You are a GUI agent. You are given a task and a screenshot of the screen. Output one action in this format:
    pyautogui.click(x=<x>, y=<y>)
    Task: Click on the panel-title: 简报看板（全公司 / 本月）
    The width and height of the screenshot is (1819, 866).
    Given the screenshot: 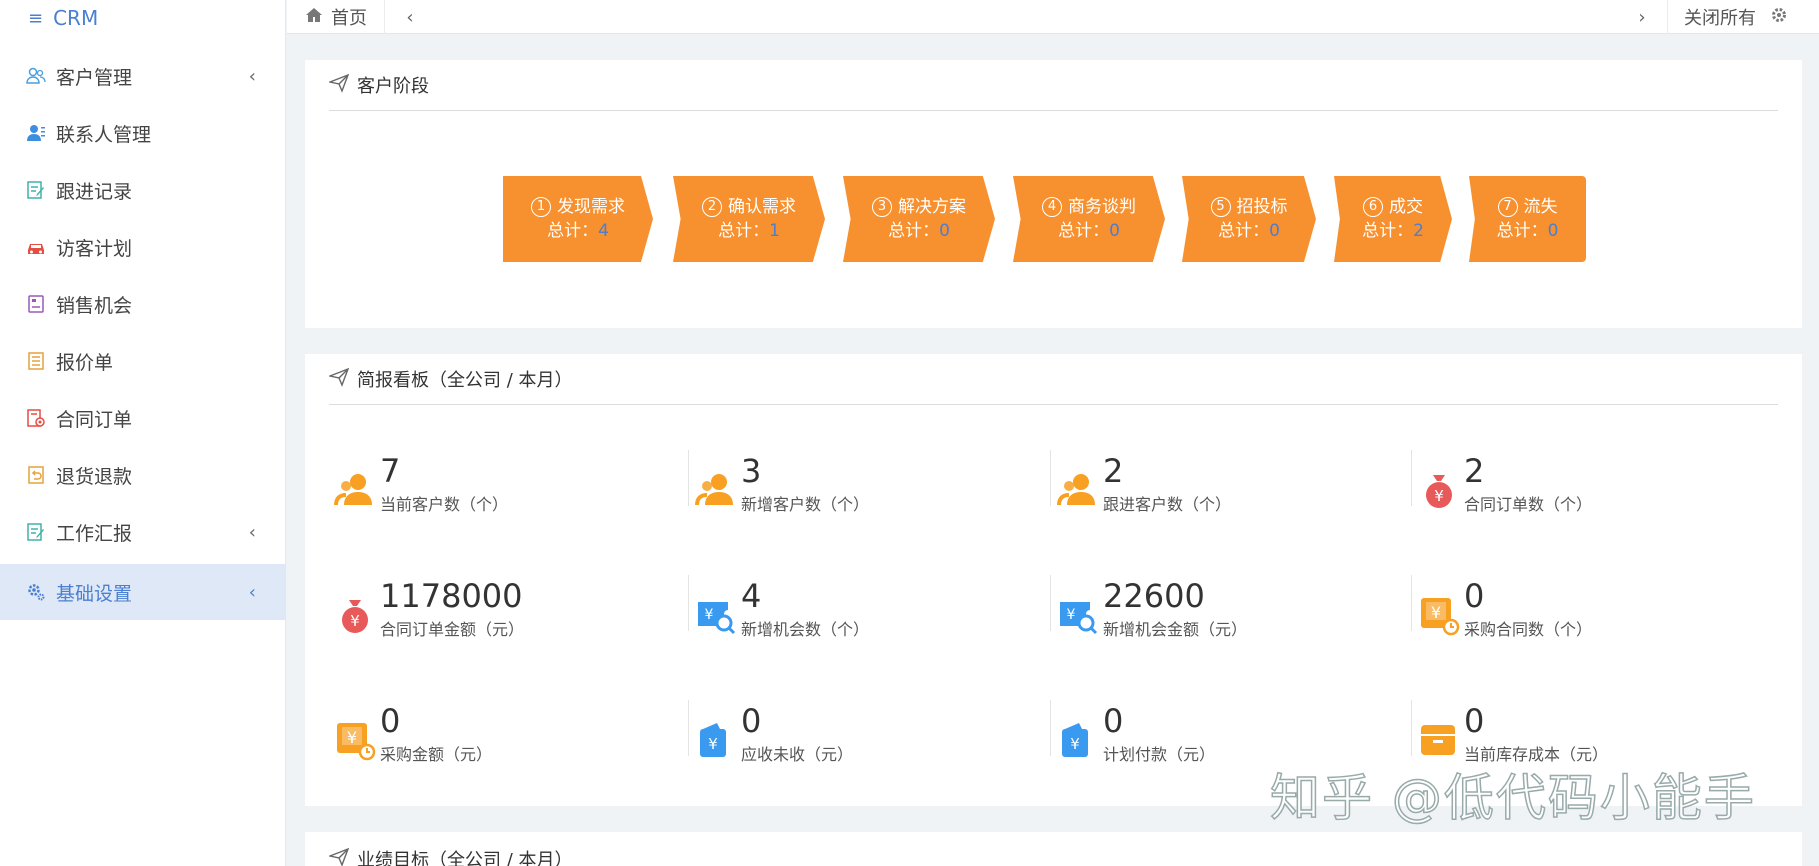 What is the action you would take?
    pyautogui.click(x=465, y=380)
    